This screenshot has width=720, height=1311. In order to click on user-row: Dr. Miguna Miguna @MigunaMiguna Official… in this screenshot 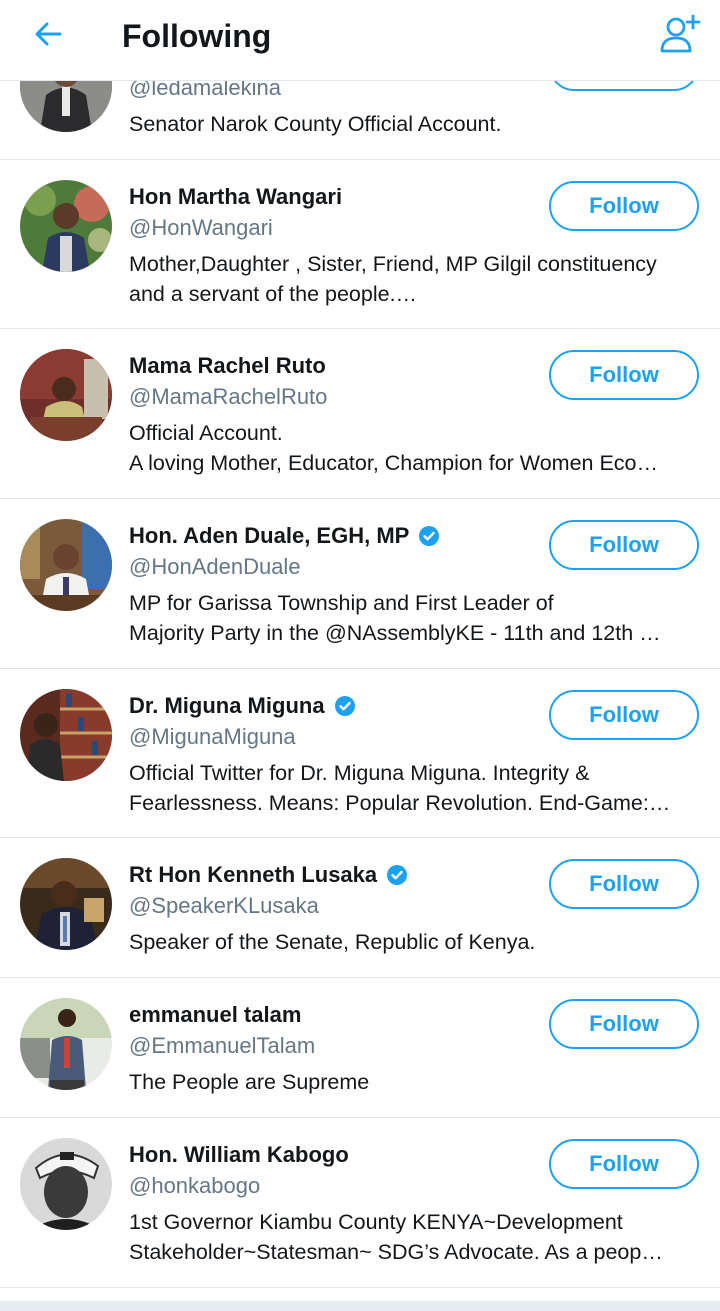, I will do `click(360, 753)`.